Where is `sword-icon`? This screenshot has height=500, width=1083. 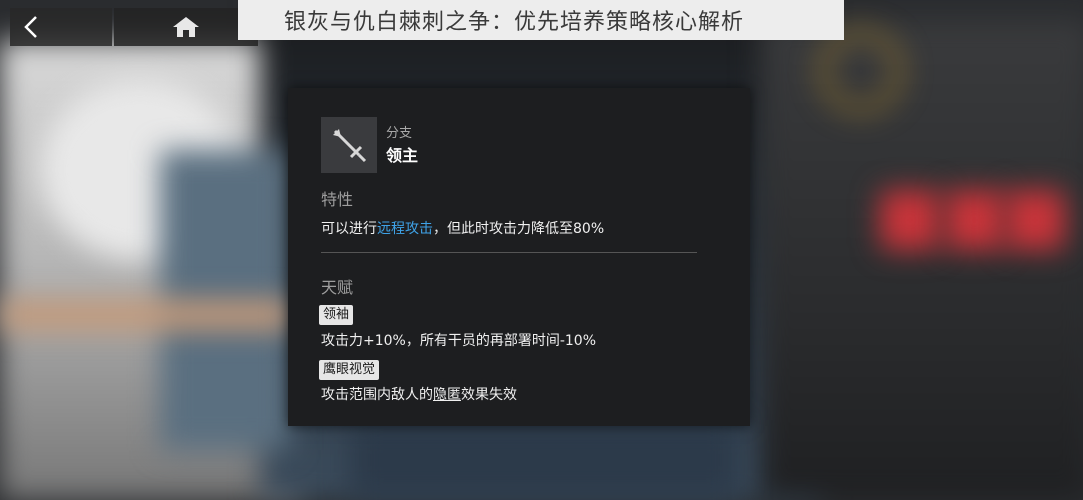
sword-icon is located at coordinates (350, 146).